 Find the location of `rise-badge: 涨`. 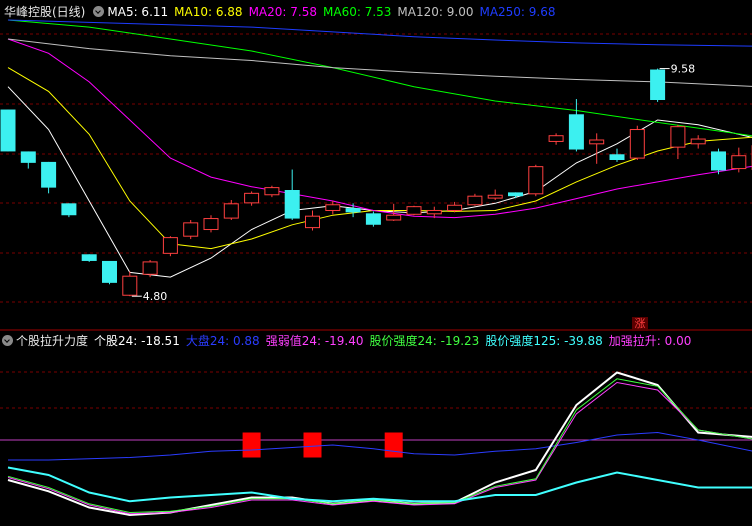

rise-badge: 涨 is located at coordinates (640, 324).